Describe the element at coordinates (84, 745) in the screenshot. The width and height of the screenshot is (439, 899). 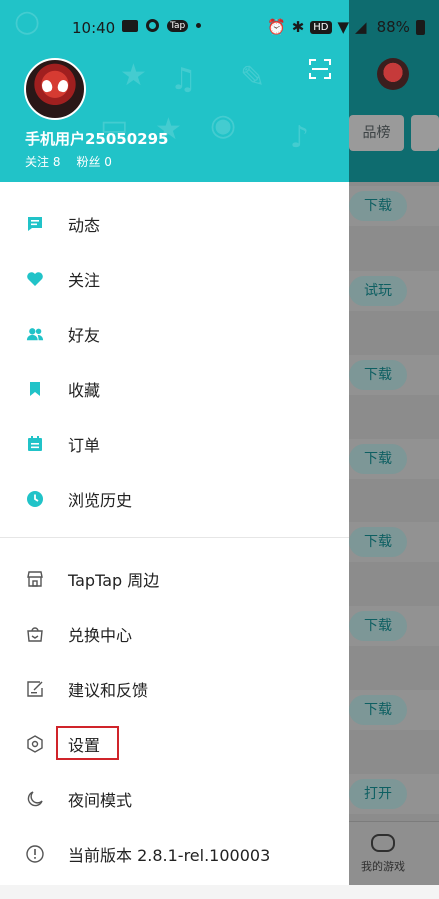
I see `menu-item-label: 设置` at that location.